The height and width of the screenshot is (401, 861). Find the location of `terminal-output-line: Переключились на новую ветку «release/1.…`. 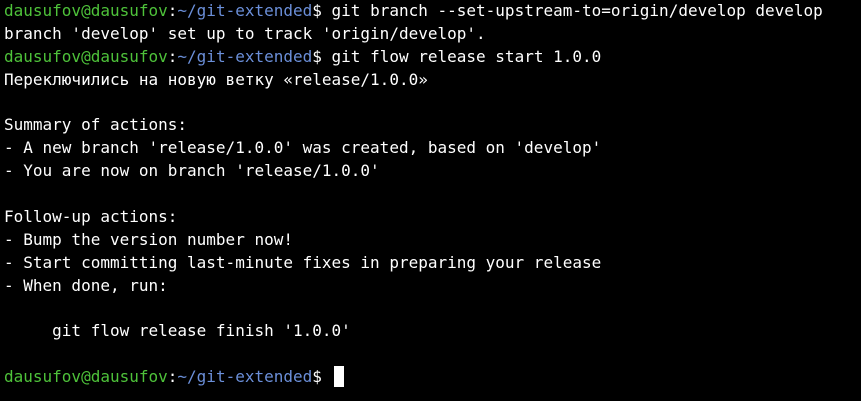

terminal-output-line: Переключились на новую ветку «release/1.… is located at coordinates (216, 79).